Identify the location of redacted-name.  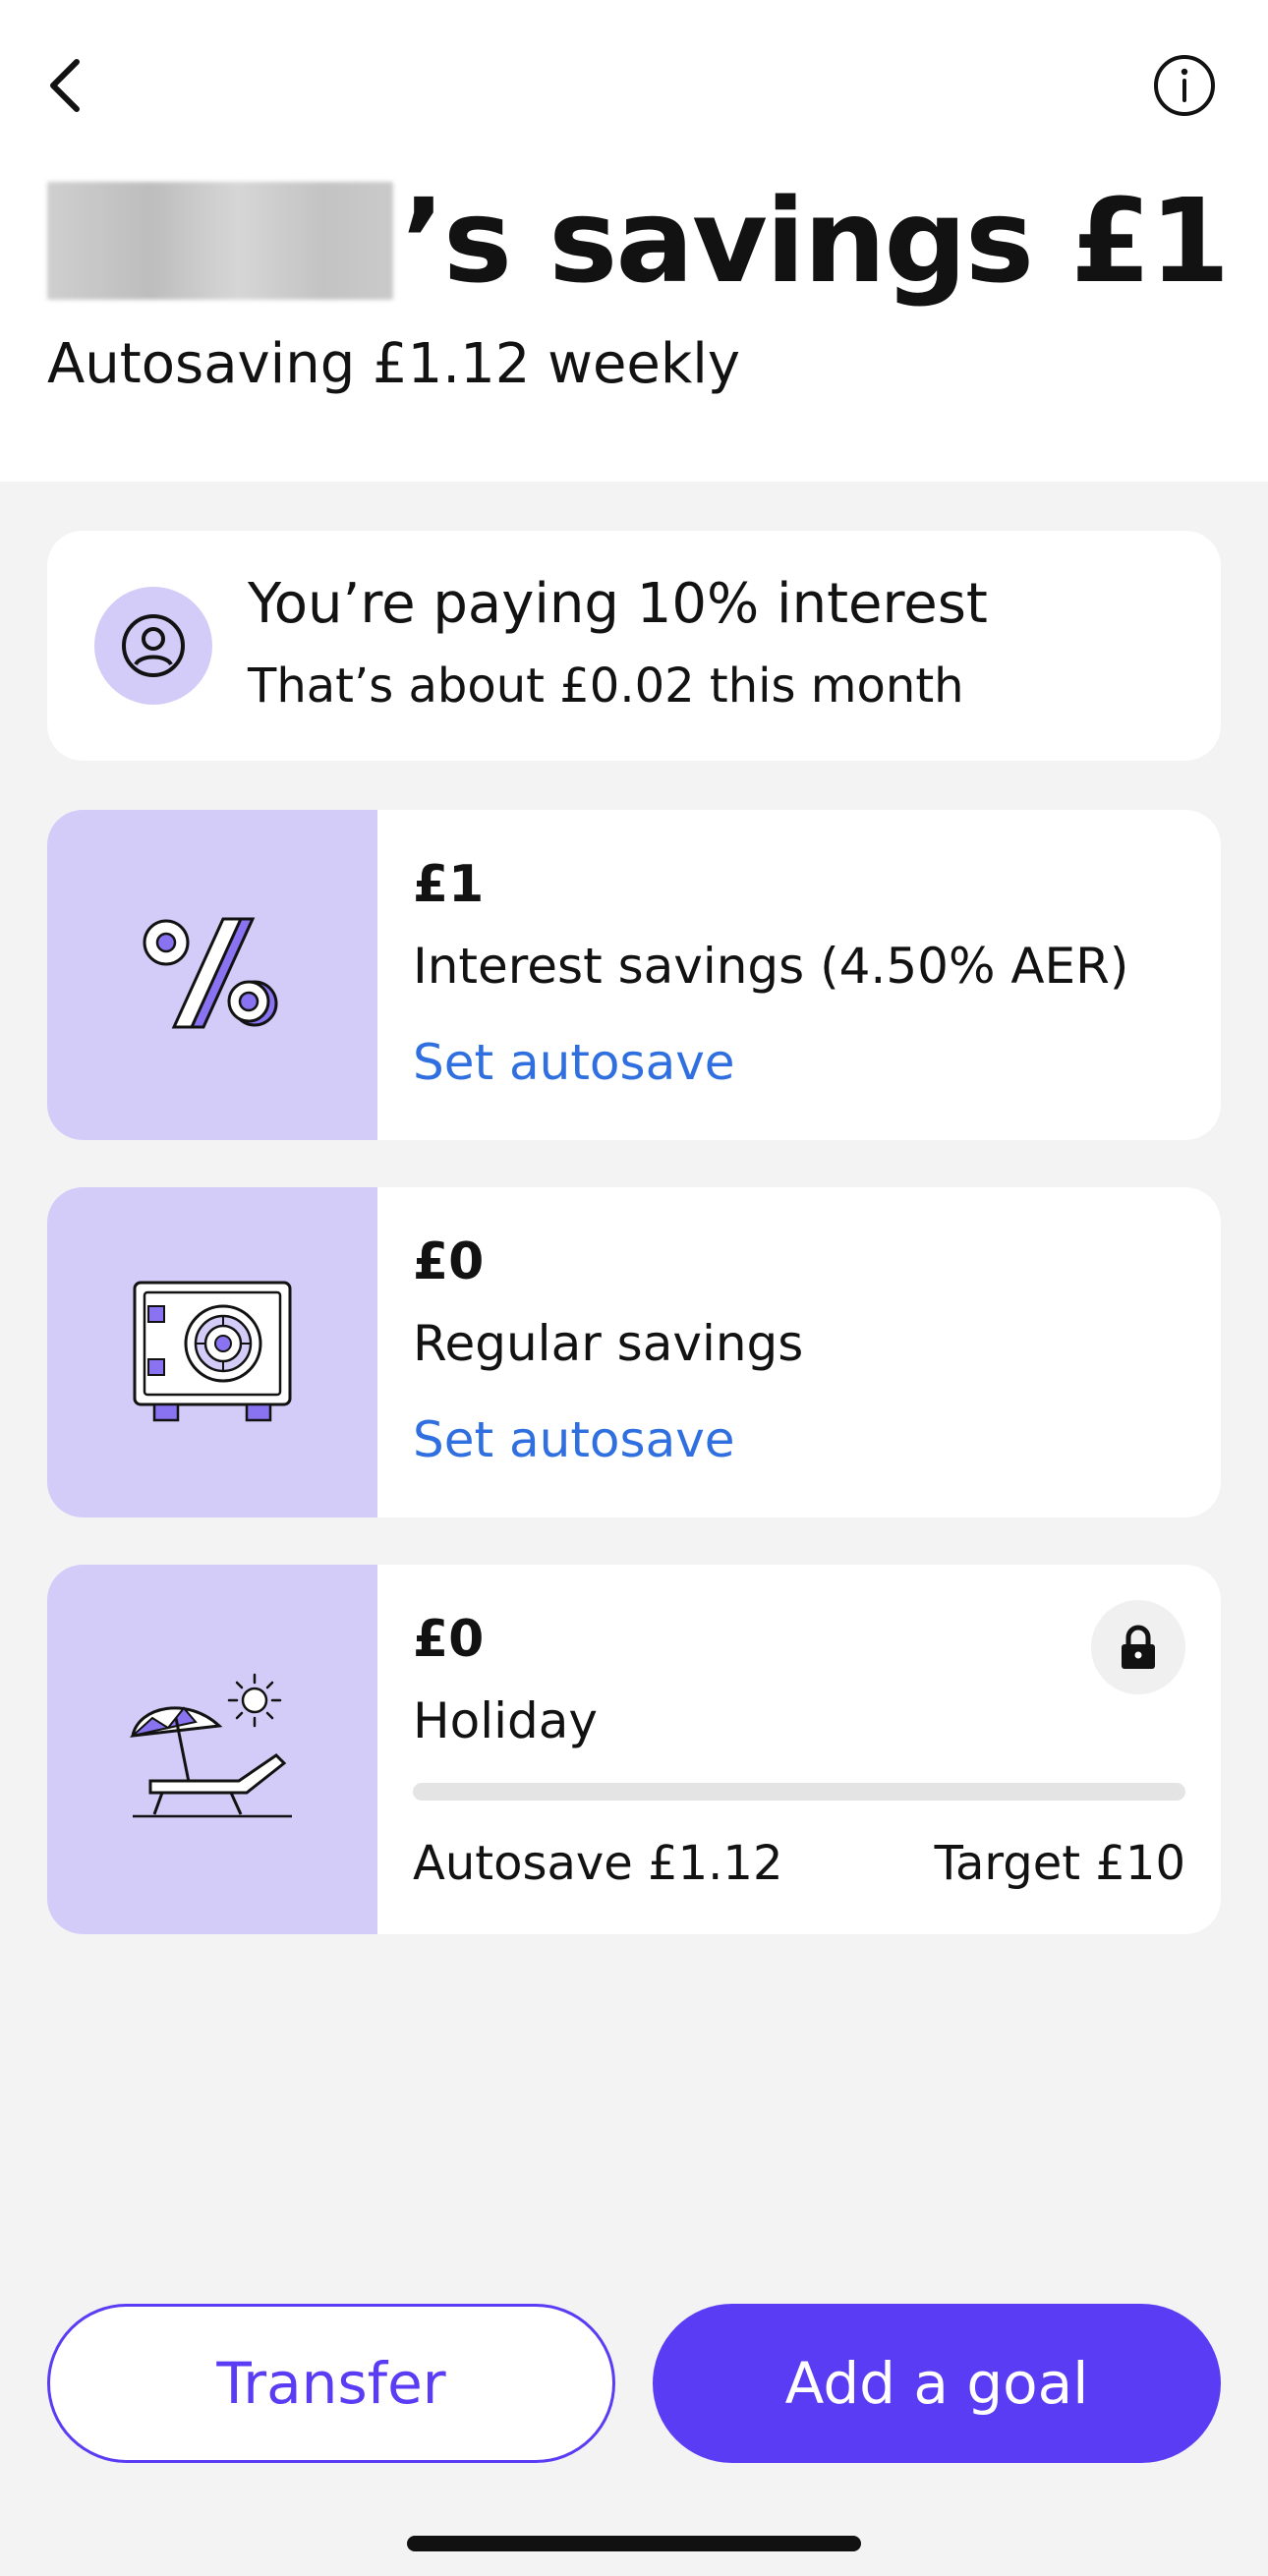
(220, 241).